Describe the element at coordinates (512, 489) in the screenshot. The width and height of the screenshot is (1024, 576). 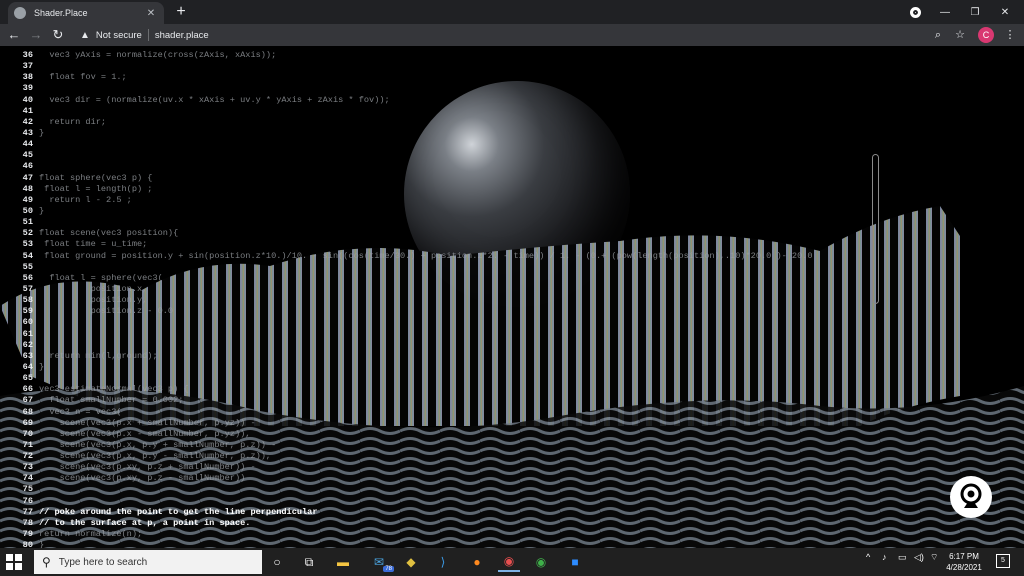
I see `code-line: 75` at that location.